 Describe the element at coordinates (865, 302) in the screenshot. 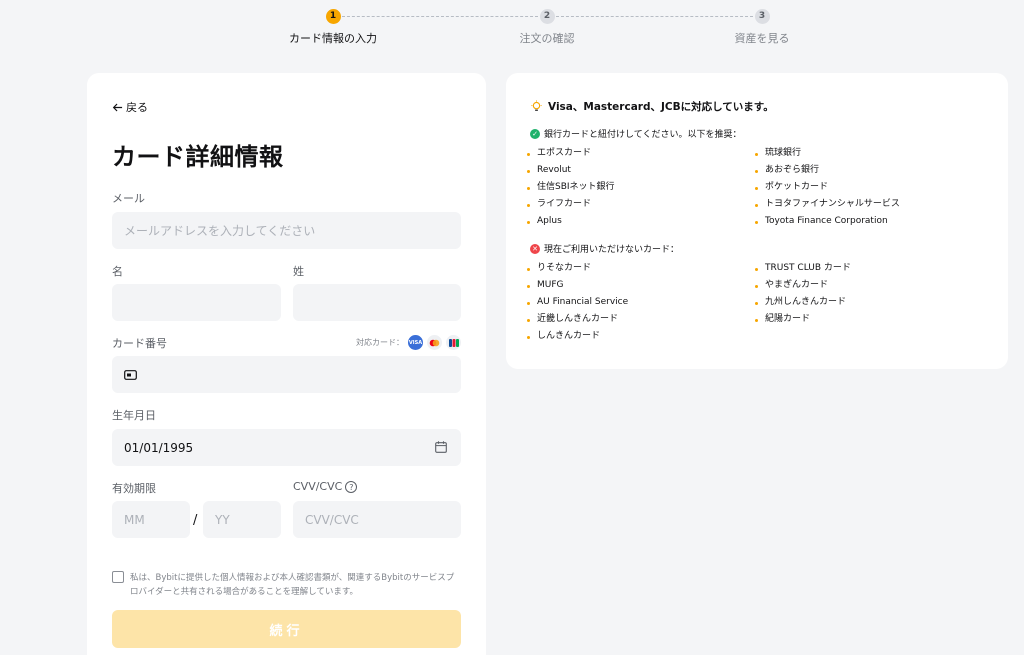

I see `list-item: 九州しんきんカード` at that location.